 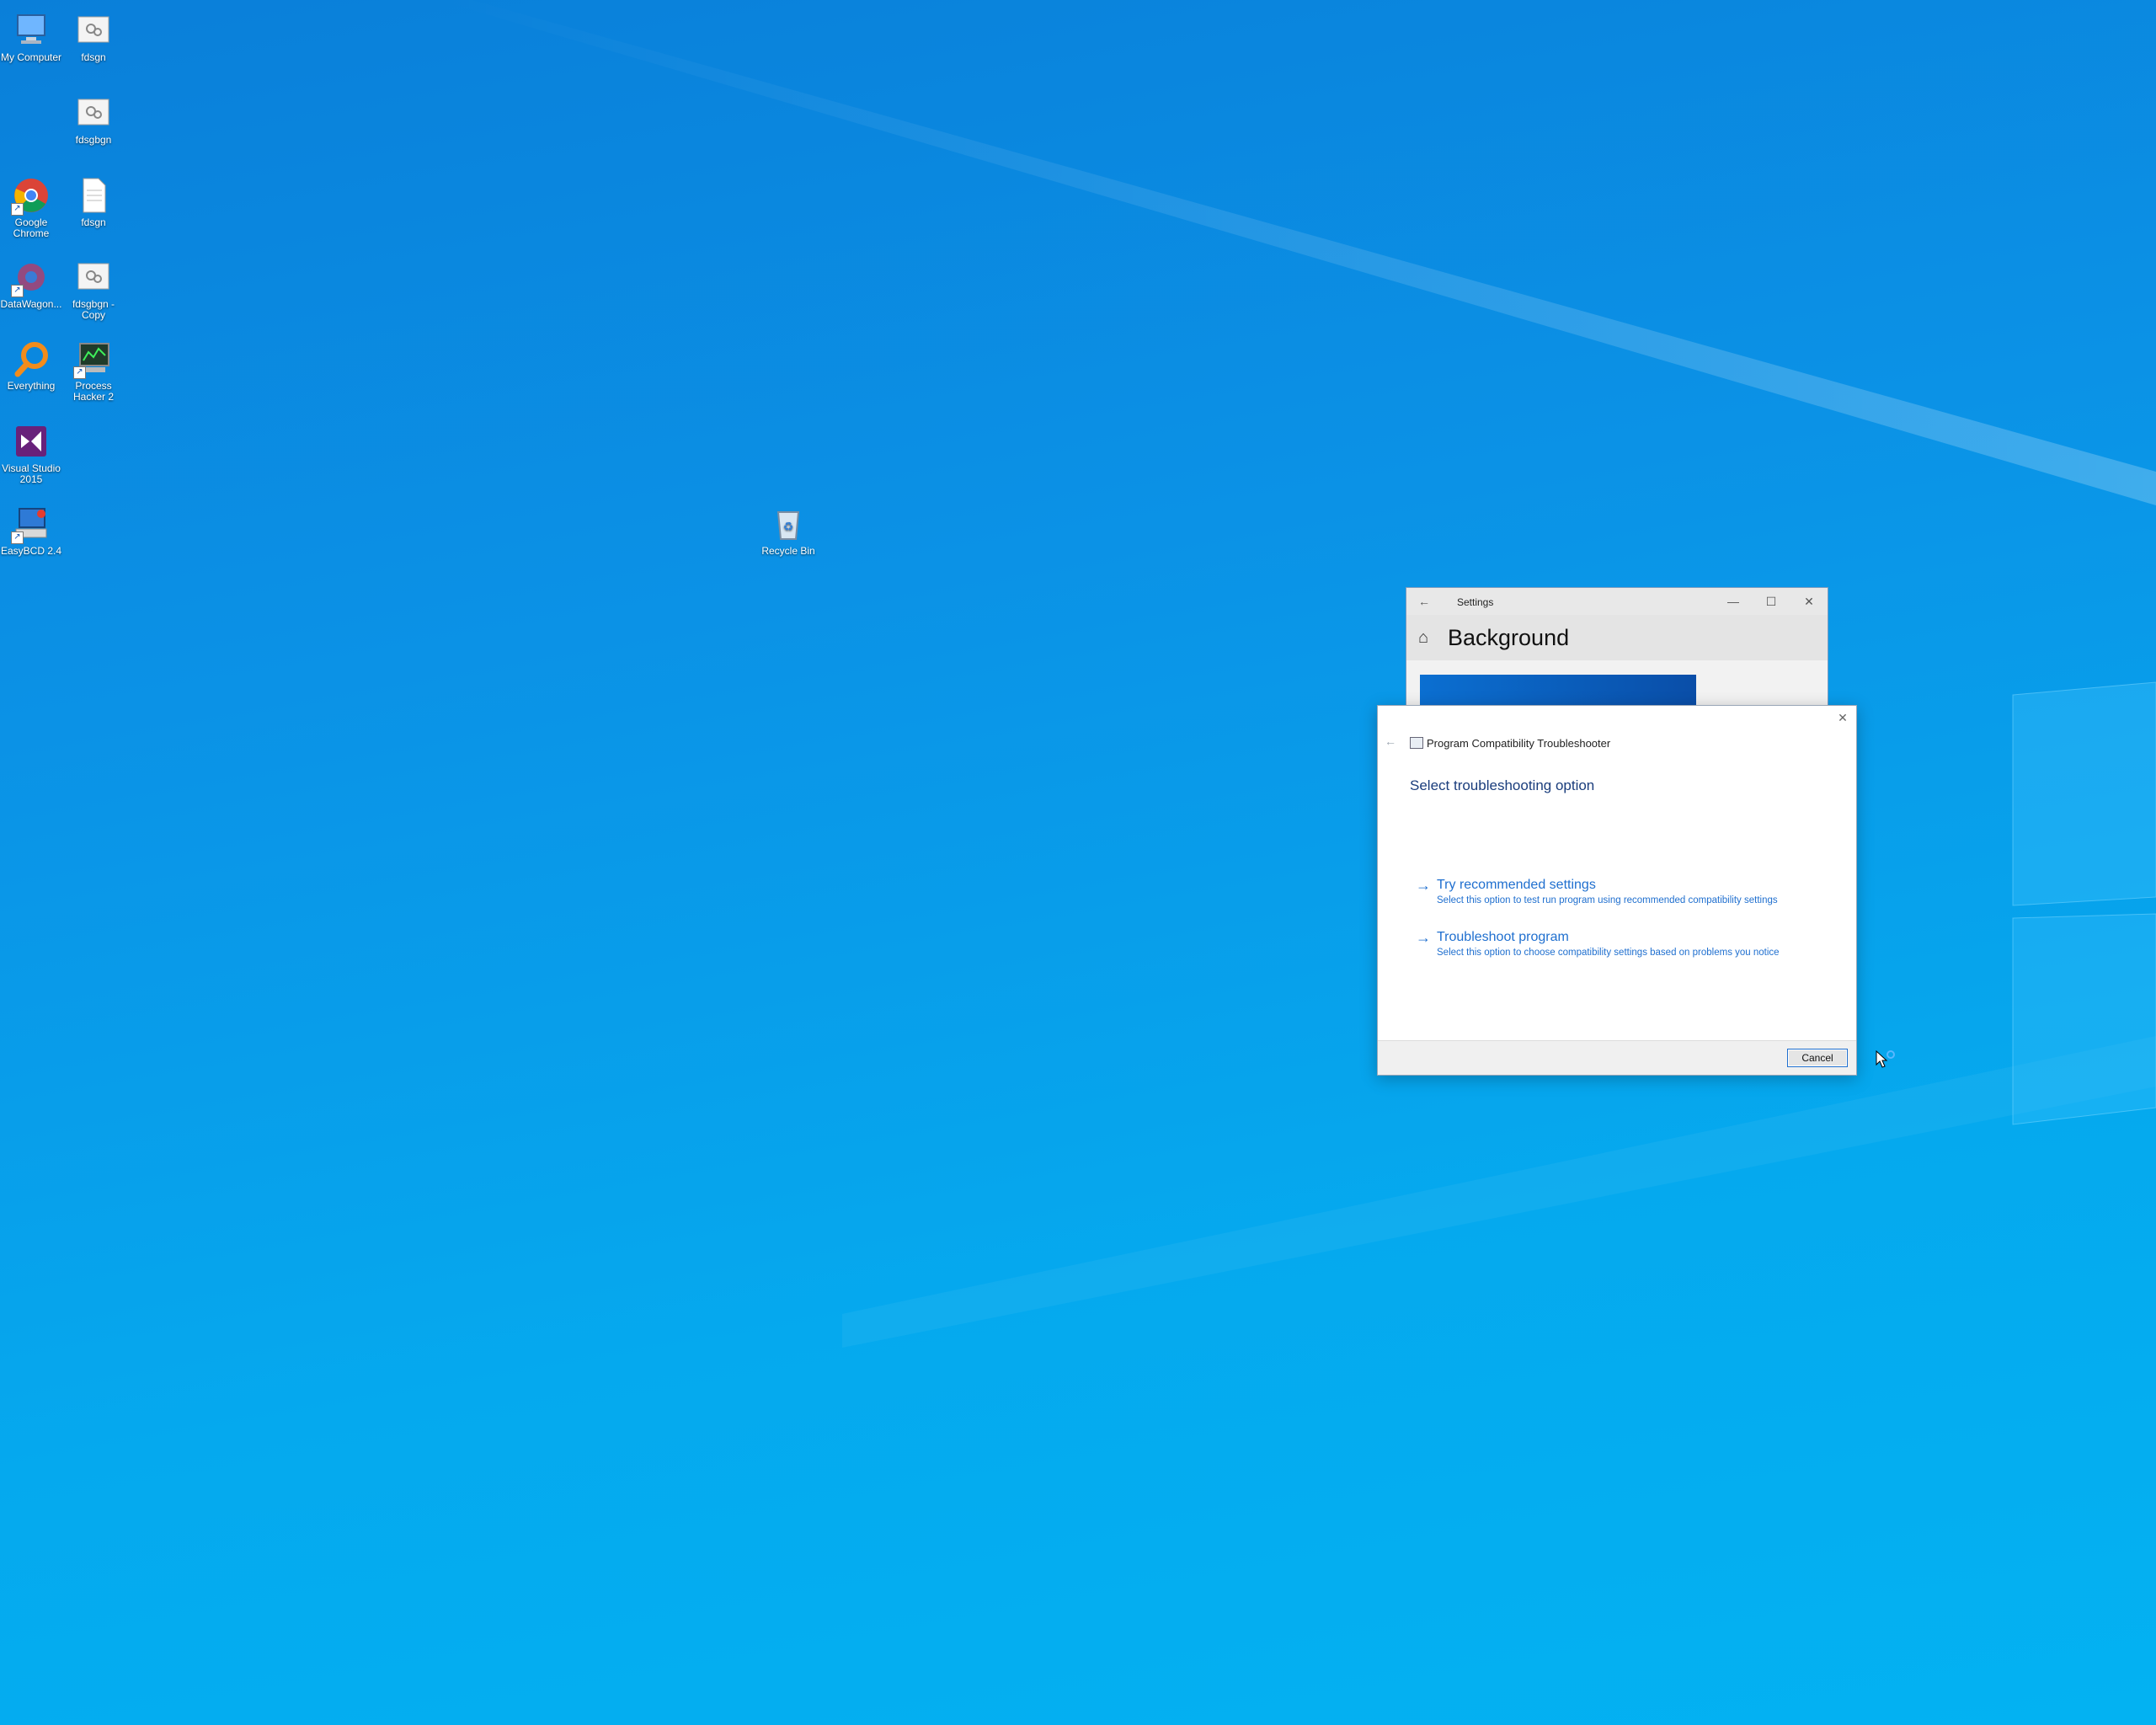 What do you see at coordinates (1617, 601) in the screenshot?
I see `settings-titlebar: ← Settings — ☐ ✕` at bounding box center [1617, 601].